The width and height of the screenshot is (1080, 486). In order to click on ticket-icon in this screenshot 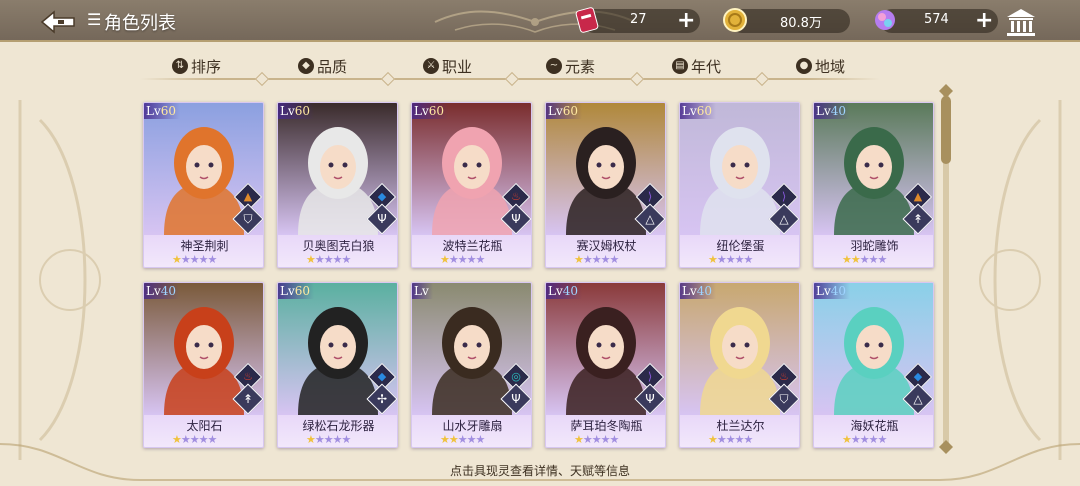, I will do `click(587, 20)`.